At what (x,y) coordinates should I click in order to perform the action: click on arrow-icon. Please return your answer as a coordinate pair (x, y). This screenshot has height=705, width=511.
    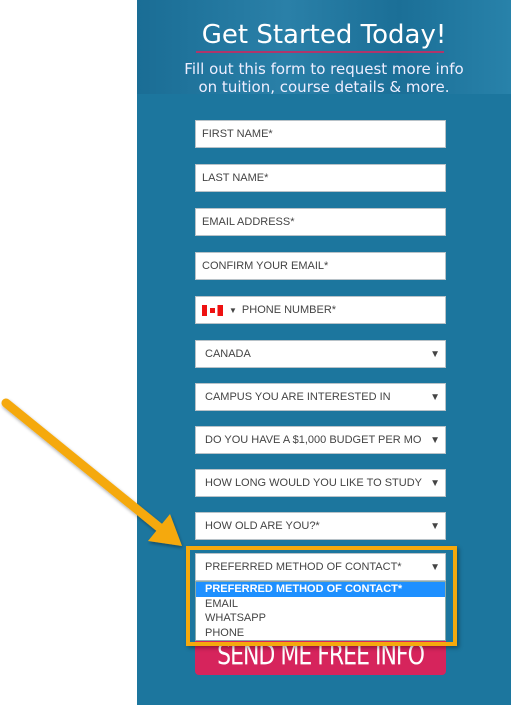
    Looking at the image, I should click on (91, 472).